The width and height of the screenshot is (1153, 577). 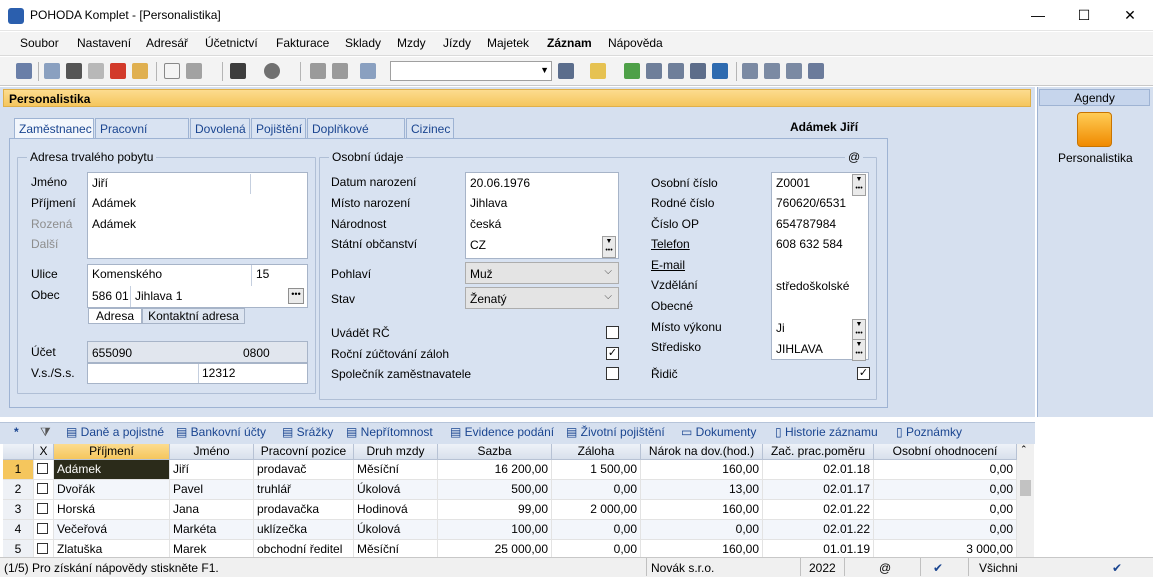 I want to click on table-icon, so click(x=698, y=71).